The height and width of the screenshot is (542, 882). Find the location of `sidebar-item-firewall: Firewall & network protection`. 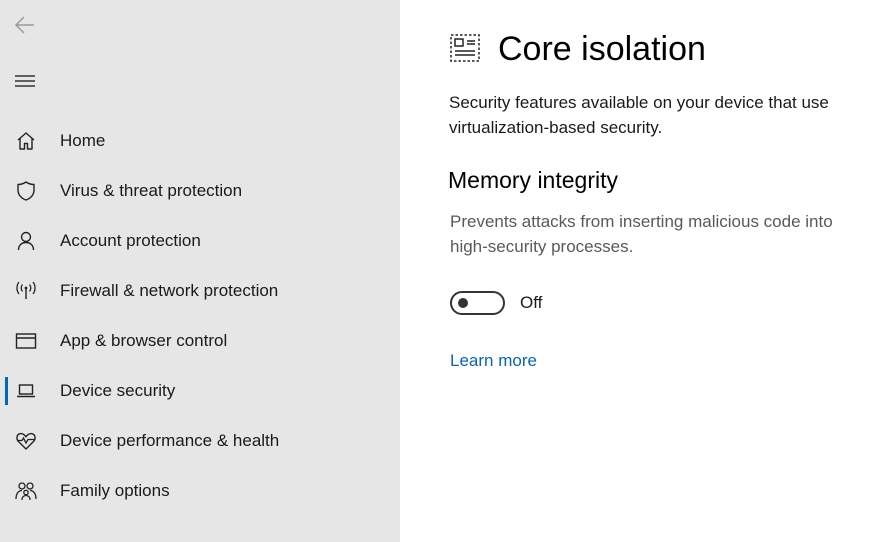

sidebar-item-firewall: Firewall & network protection is located at coordinates (200, 291).